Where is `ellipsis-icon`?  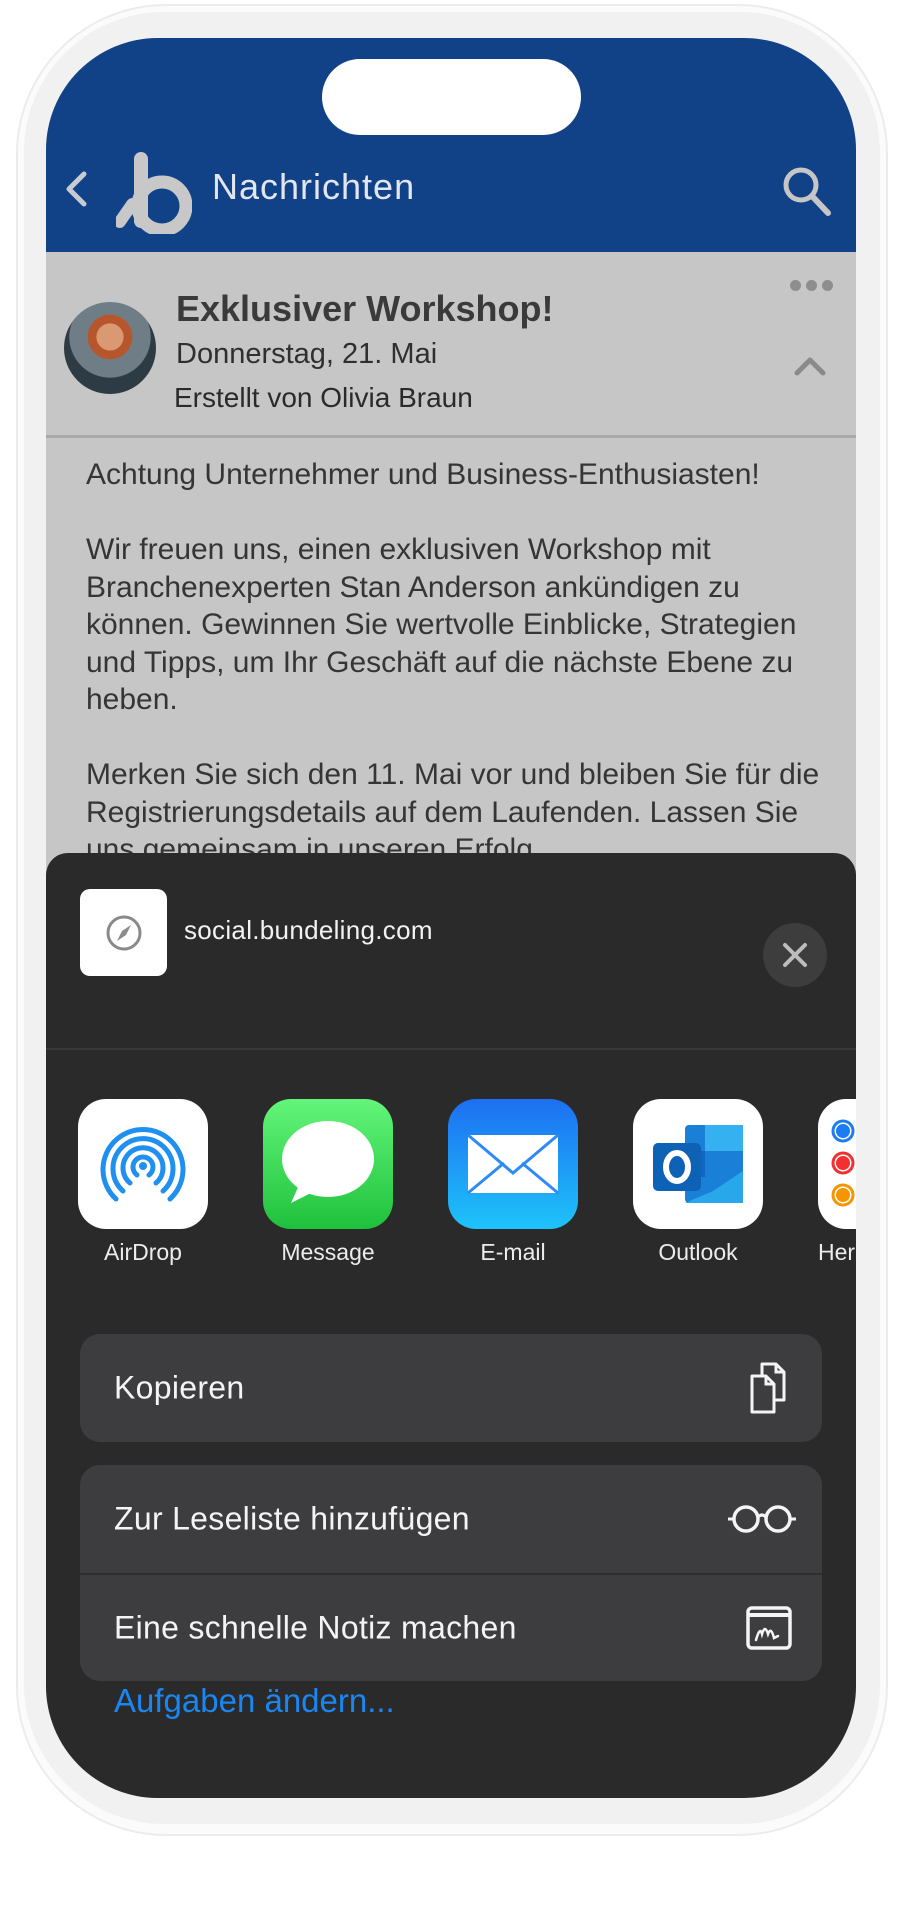
ellipsis-icon is located at coordinates (795, 285).